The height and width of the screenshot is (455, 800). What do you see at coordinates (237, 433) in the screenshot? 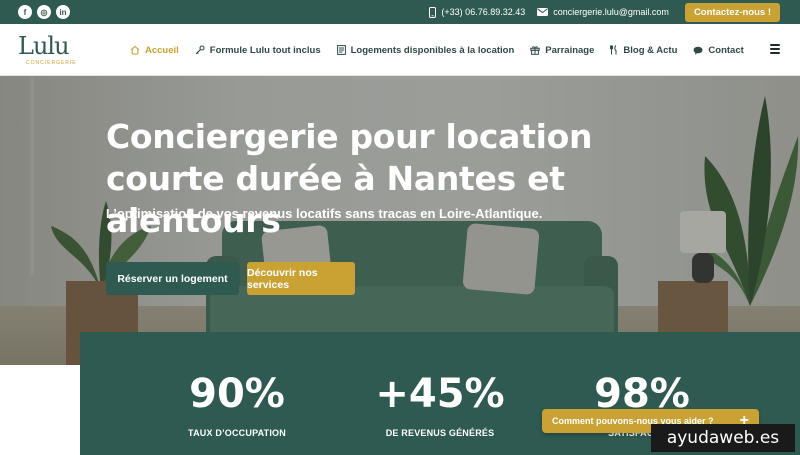
I see `stat-label: TAUX D’OCCUPATION` at bounding box center [237, 433].